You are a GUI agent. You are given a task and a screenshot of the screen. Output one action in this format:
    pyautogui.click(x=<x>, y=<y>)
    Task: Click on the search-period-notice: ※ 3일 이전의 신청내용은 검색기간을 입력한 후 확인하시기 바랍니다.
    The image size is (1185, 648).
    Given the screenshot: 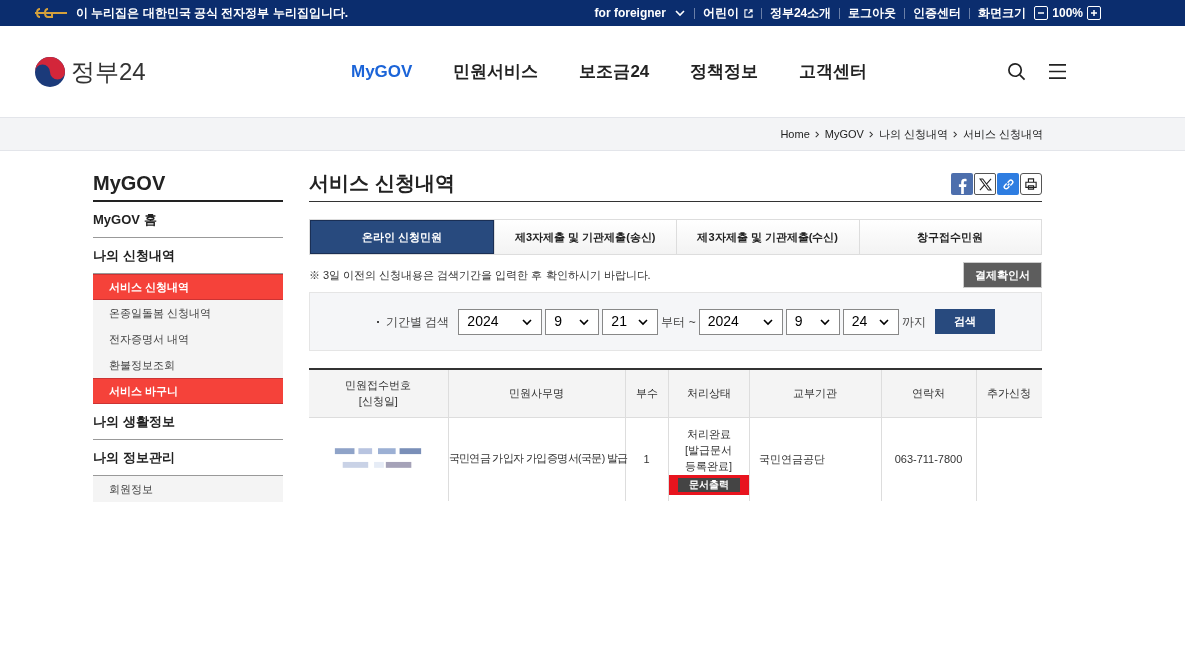 What is the action you would take?
    pyautogui.click(x=480, y=275)
    